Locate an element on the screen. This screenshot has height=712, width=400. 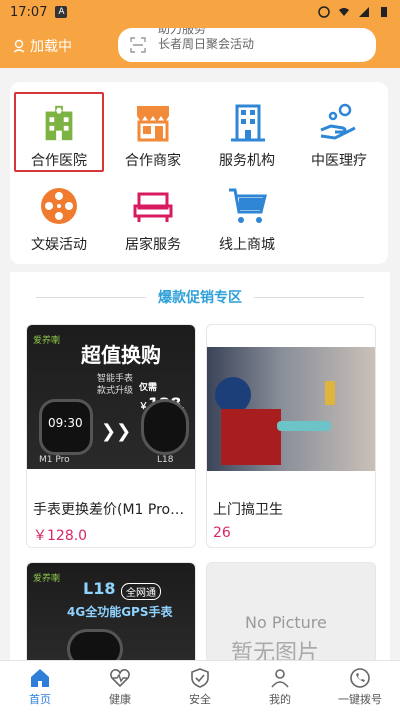
sofa-icon is located at coordinates (153, 207).